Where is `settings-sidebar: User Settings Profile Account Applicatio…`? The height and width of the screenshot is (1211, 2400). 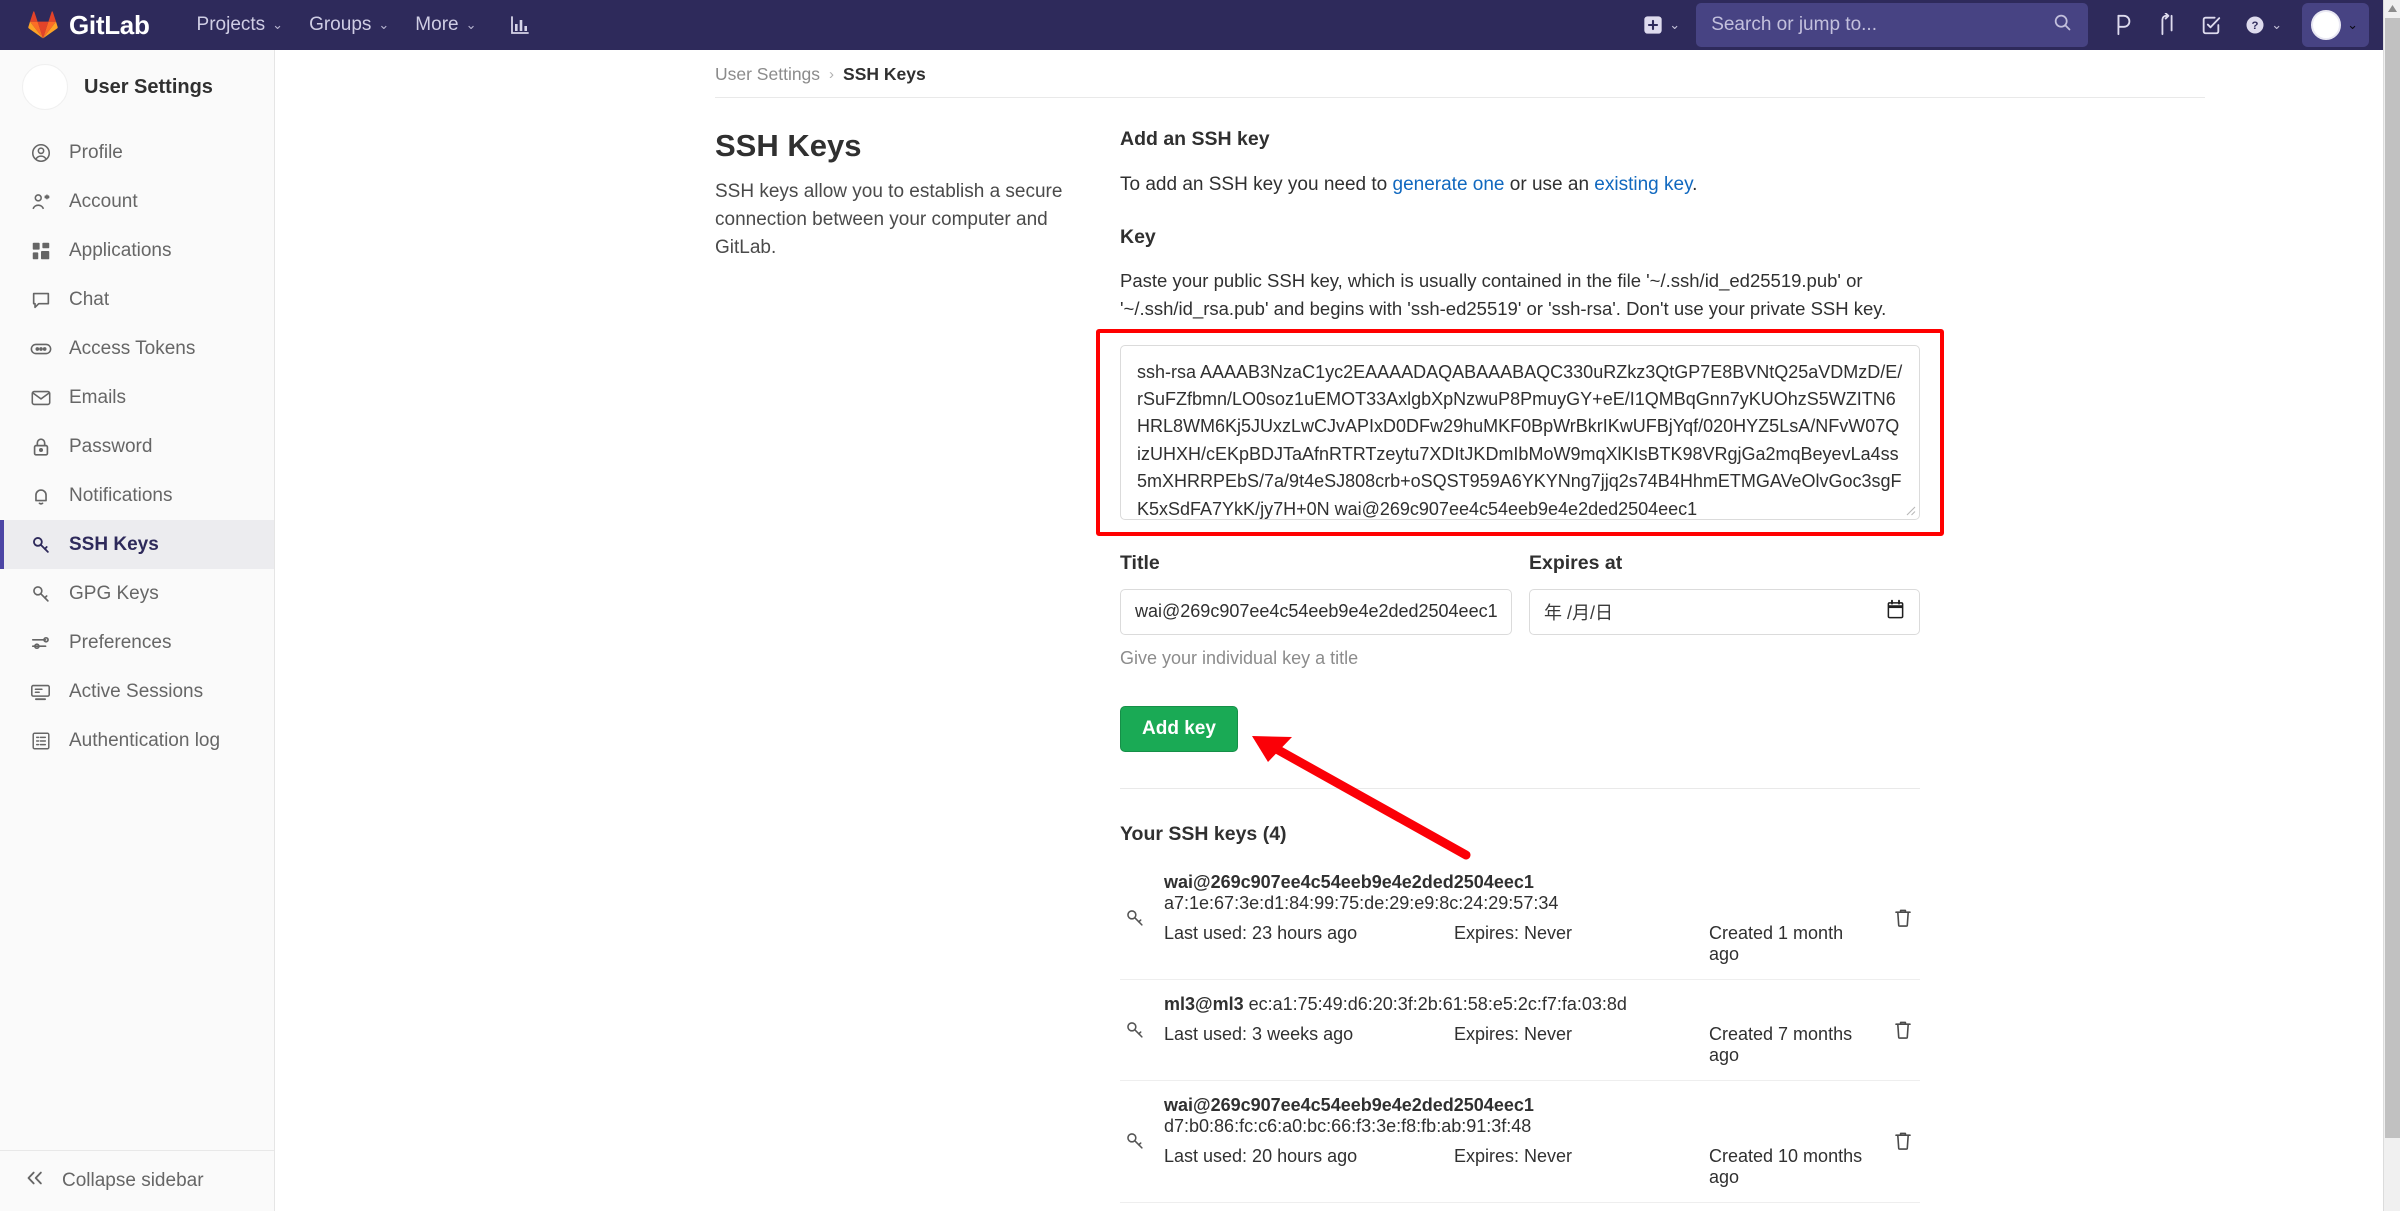
settings-sidebar: User Settings Profile Account Applicatio… is located at coordinates (137, 630).